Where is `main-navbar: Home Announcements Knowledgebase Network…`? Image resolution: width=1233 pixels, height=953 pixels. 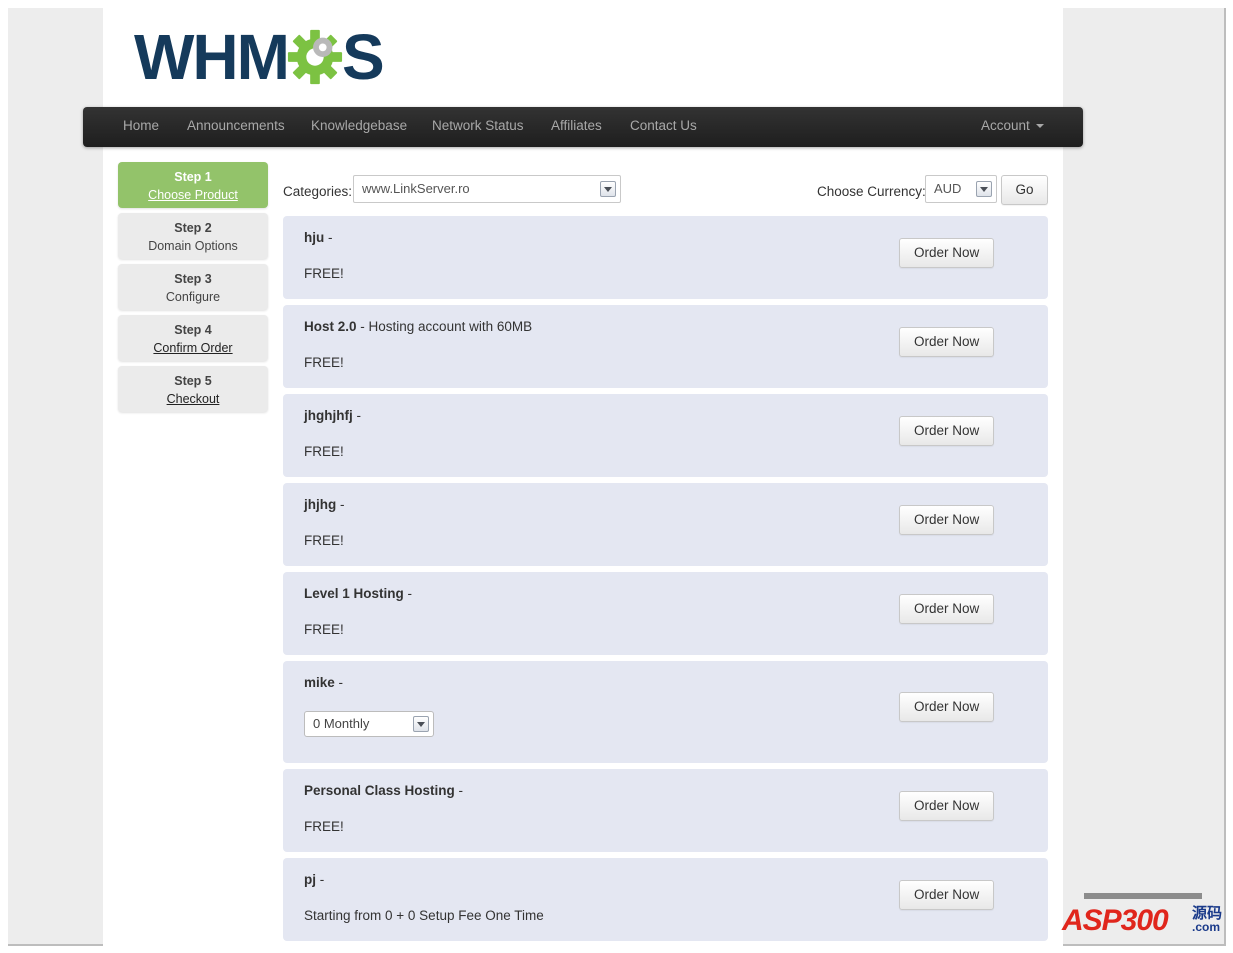
main-navbar: Home Announcements Knowledgebase Network… is located at coordinates (583, 127).